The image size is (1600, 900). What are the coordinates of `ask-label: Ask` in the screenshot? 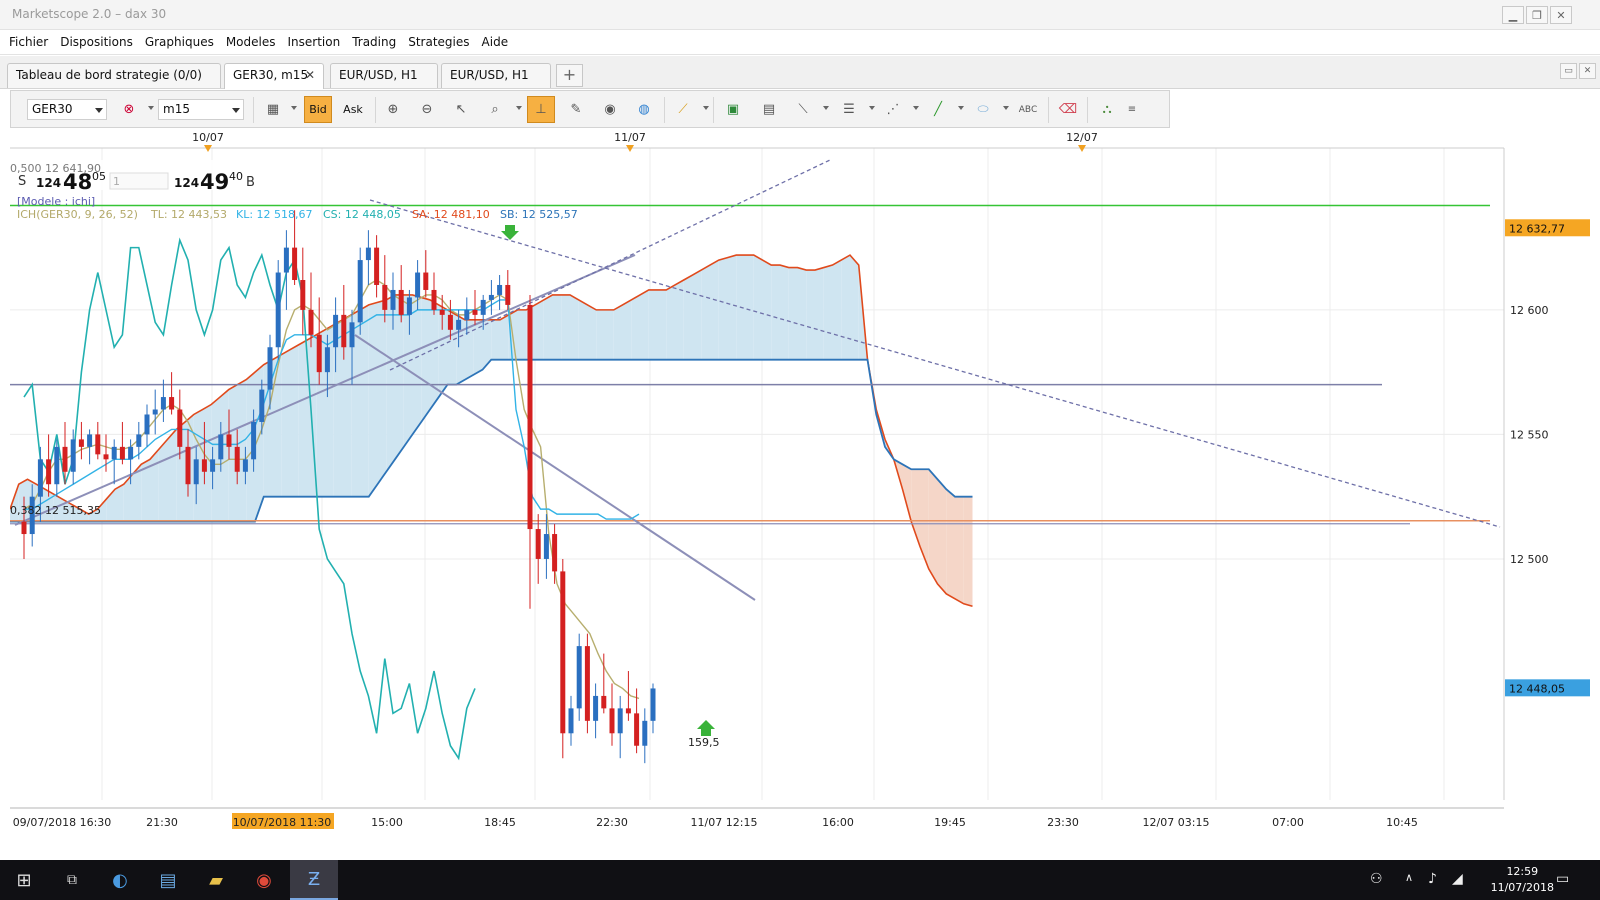 It's located at (353, 109).